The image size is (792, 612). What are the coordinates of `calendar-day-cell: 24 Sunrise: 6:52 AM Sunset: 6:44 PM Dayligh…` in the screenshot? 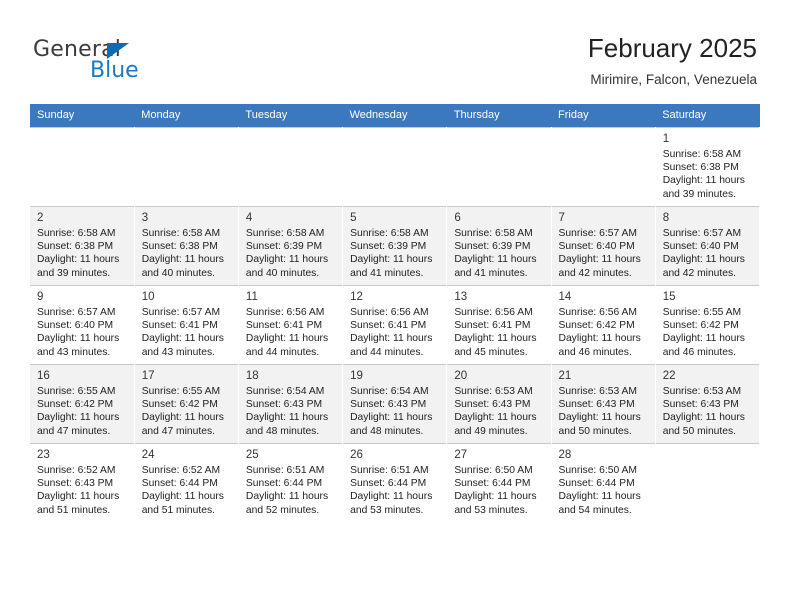 It's located at (186, 482).